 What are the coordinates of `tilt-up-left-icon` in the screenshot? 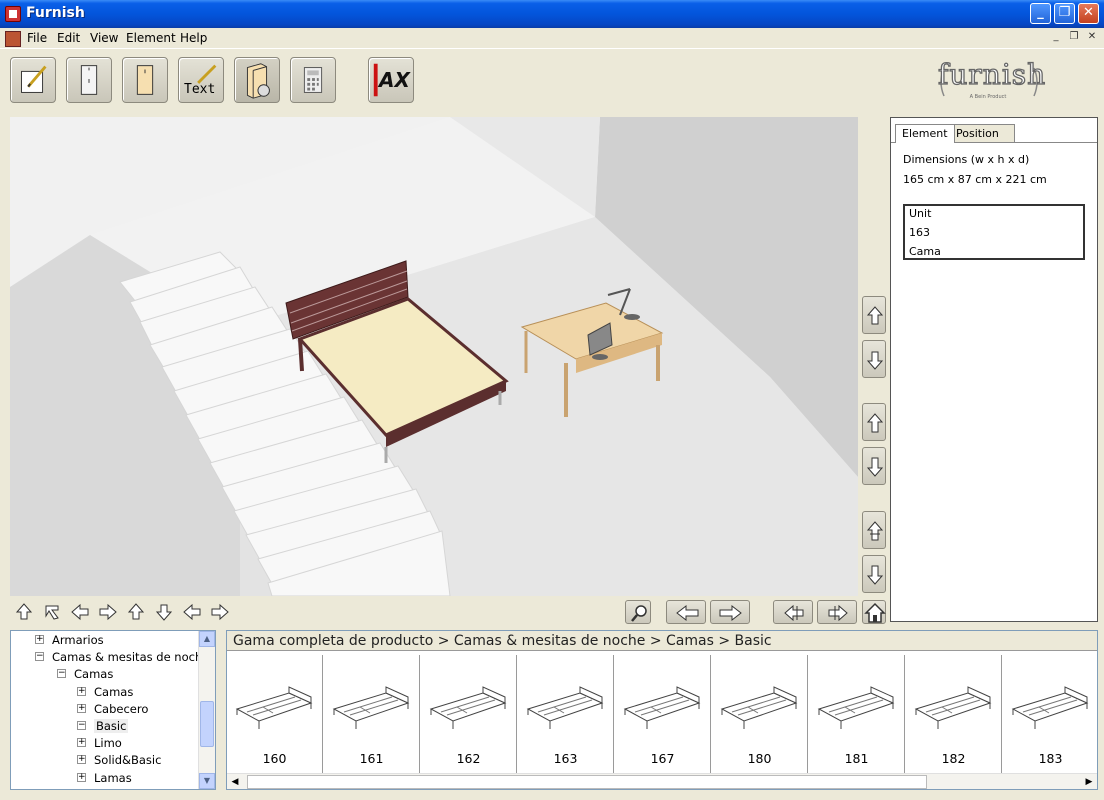 It's located at (24, 612).